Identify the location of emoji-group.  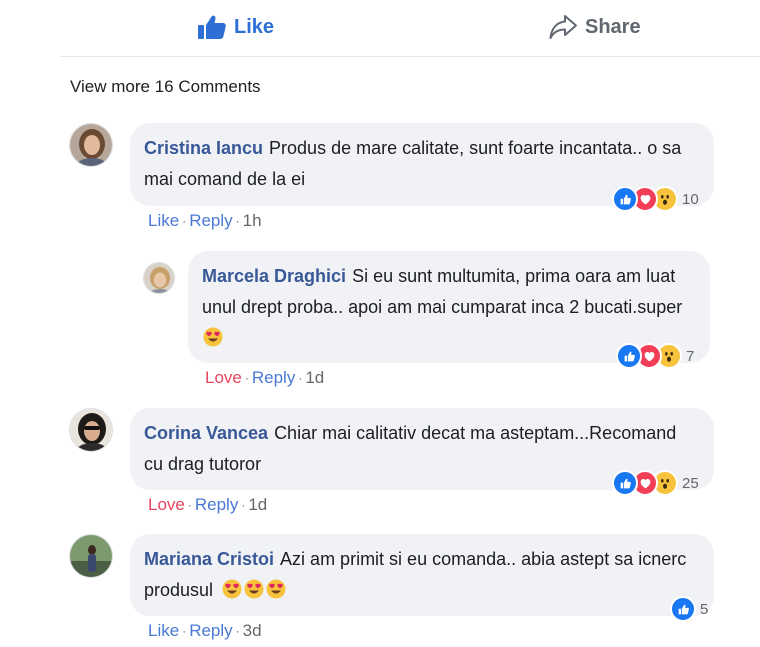
(254, 589).